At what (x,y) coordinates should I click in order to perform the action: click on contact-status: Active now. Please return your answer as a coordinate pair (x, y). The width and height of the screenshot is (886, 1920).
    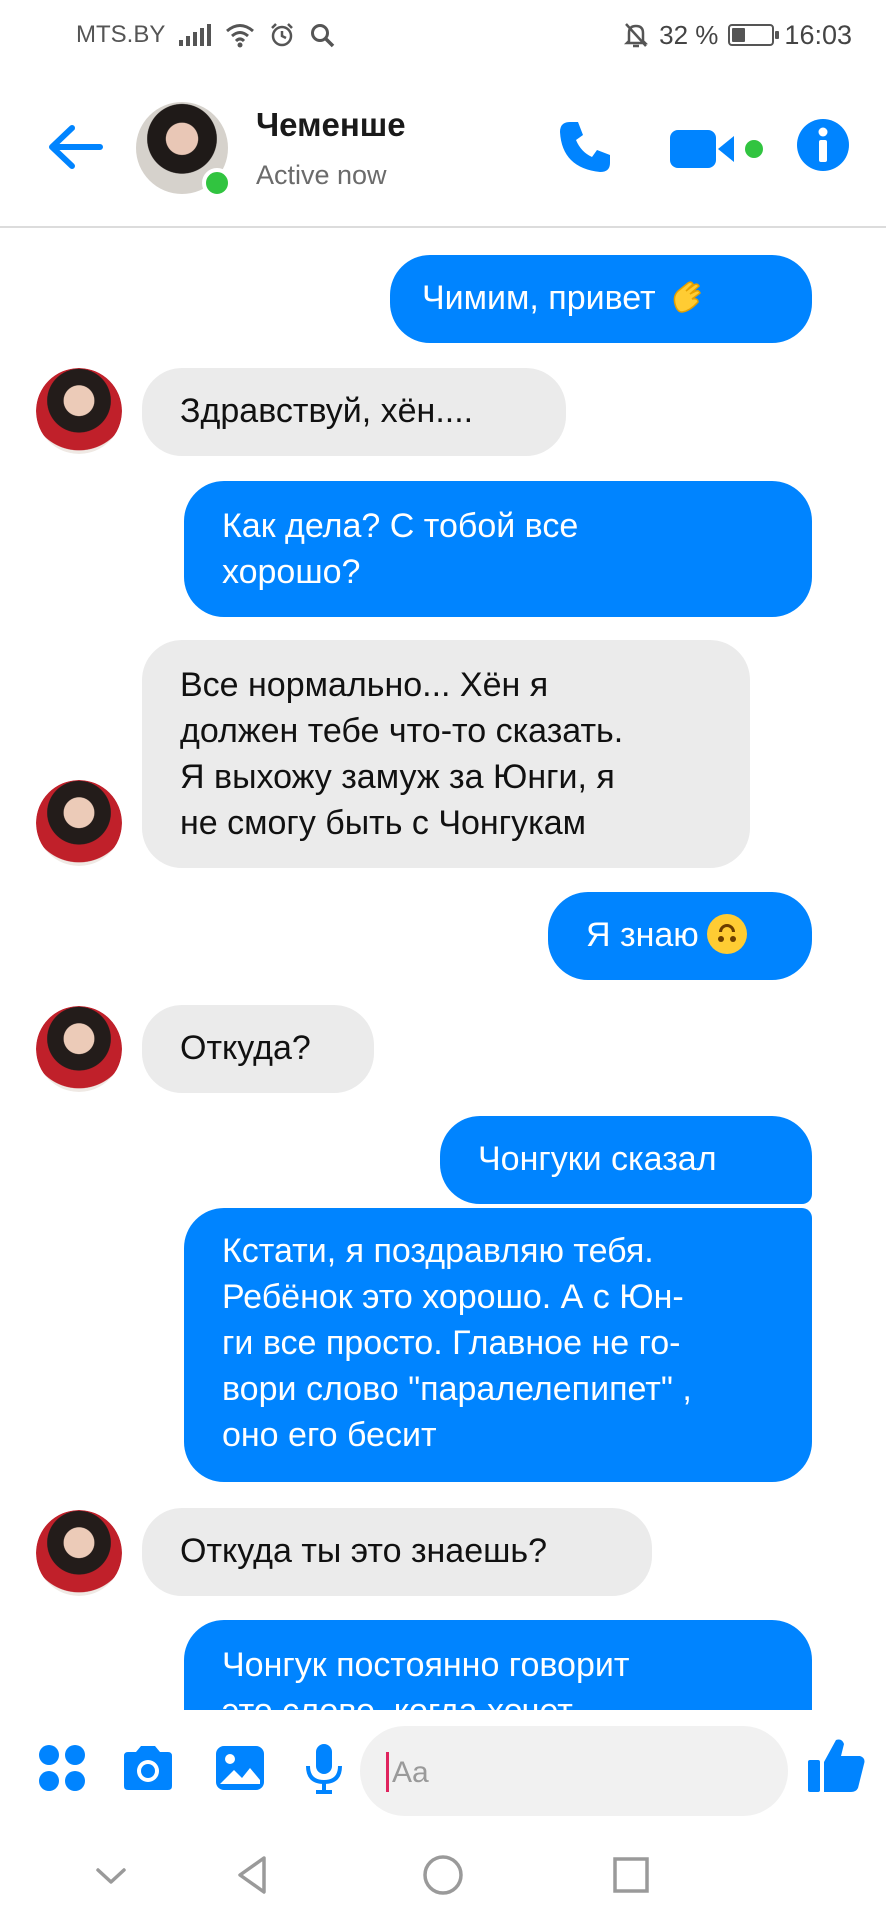
    Looking at the image, I should click on (321, 175).